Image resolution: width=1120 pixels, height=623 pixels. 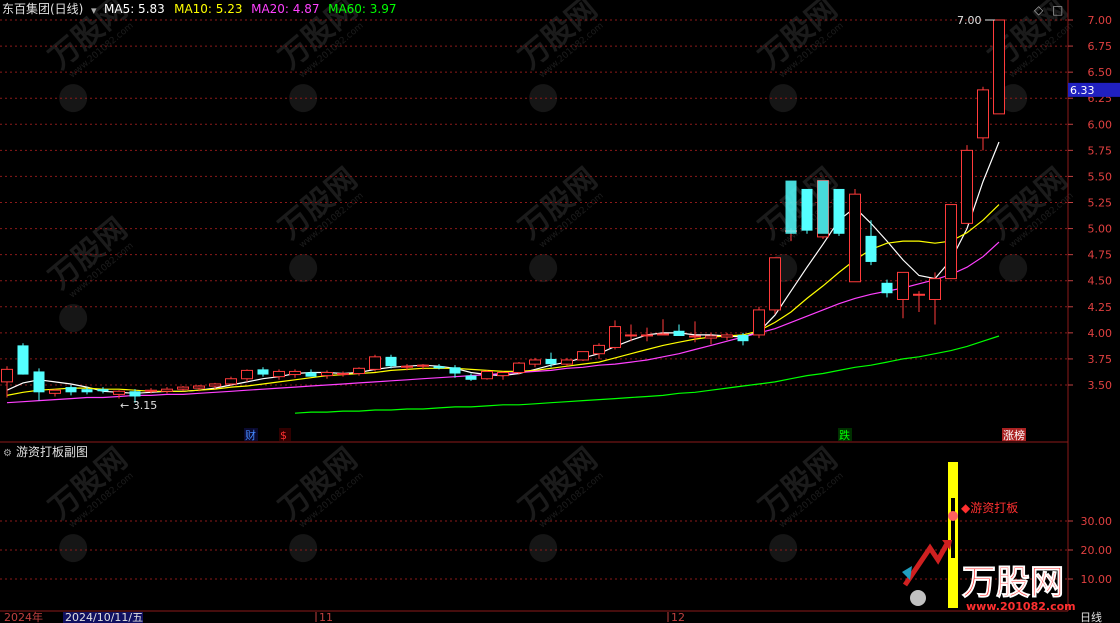 I want to click on sub-y-tick-label: 10.00, so click(x=1097, y=579).